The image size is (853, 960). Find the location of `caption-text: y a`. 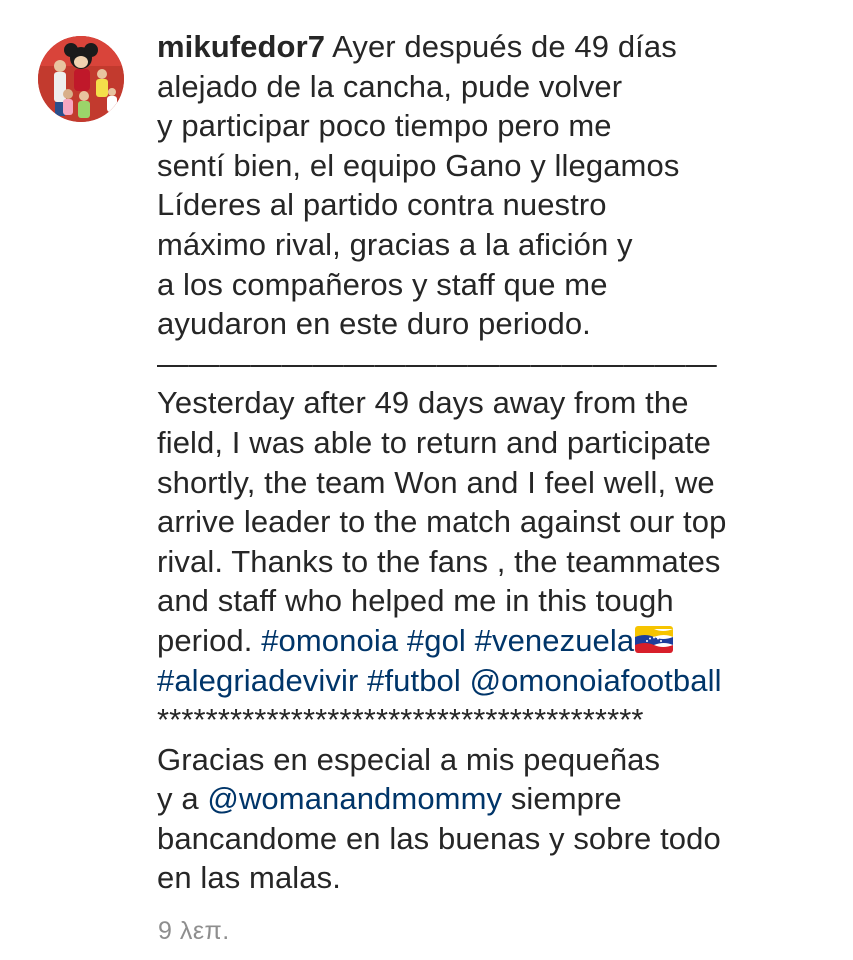

caption-text: y a is located at coordinates (182, 799).